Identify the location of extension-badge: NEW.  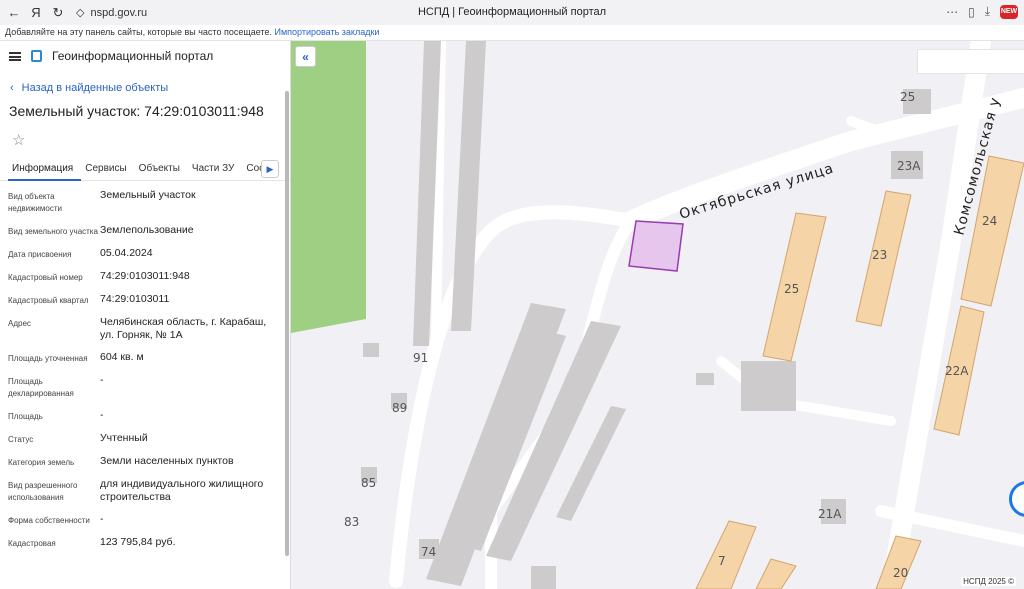
(1009, 11).